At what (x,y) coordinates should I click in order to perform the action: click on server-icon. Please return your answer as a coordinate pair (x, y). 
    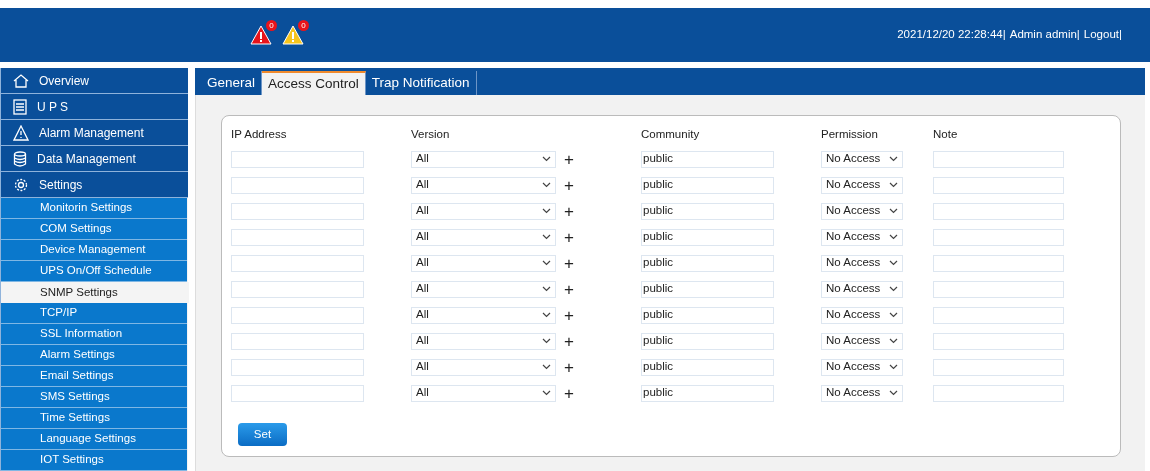
    Looking at the image, I should click on (20, 106).